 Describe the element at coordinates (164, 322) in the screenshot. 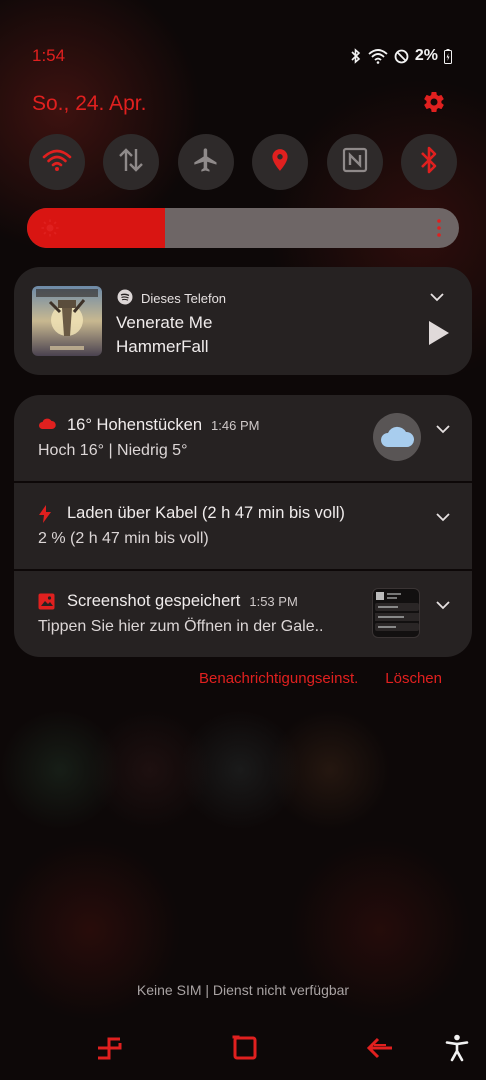

I see `track-title: Venerate Me` at that location.